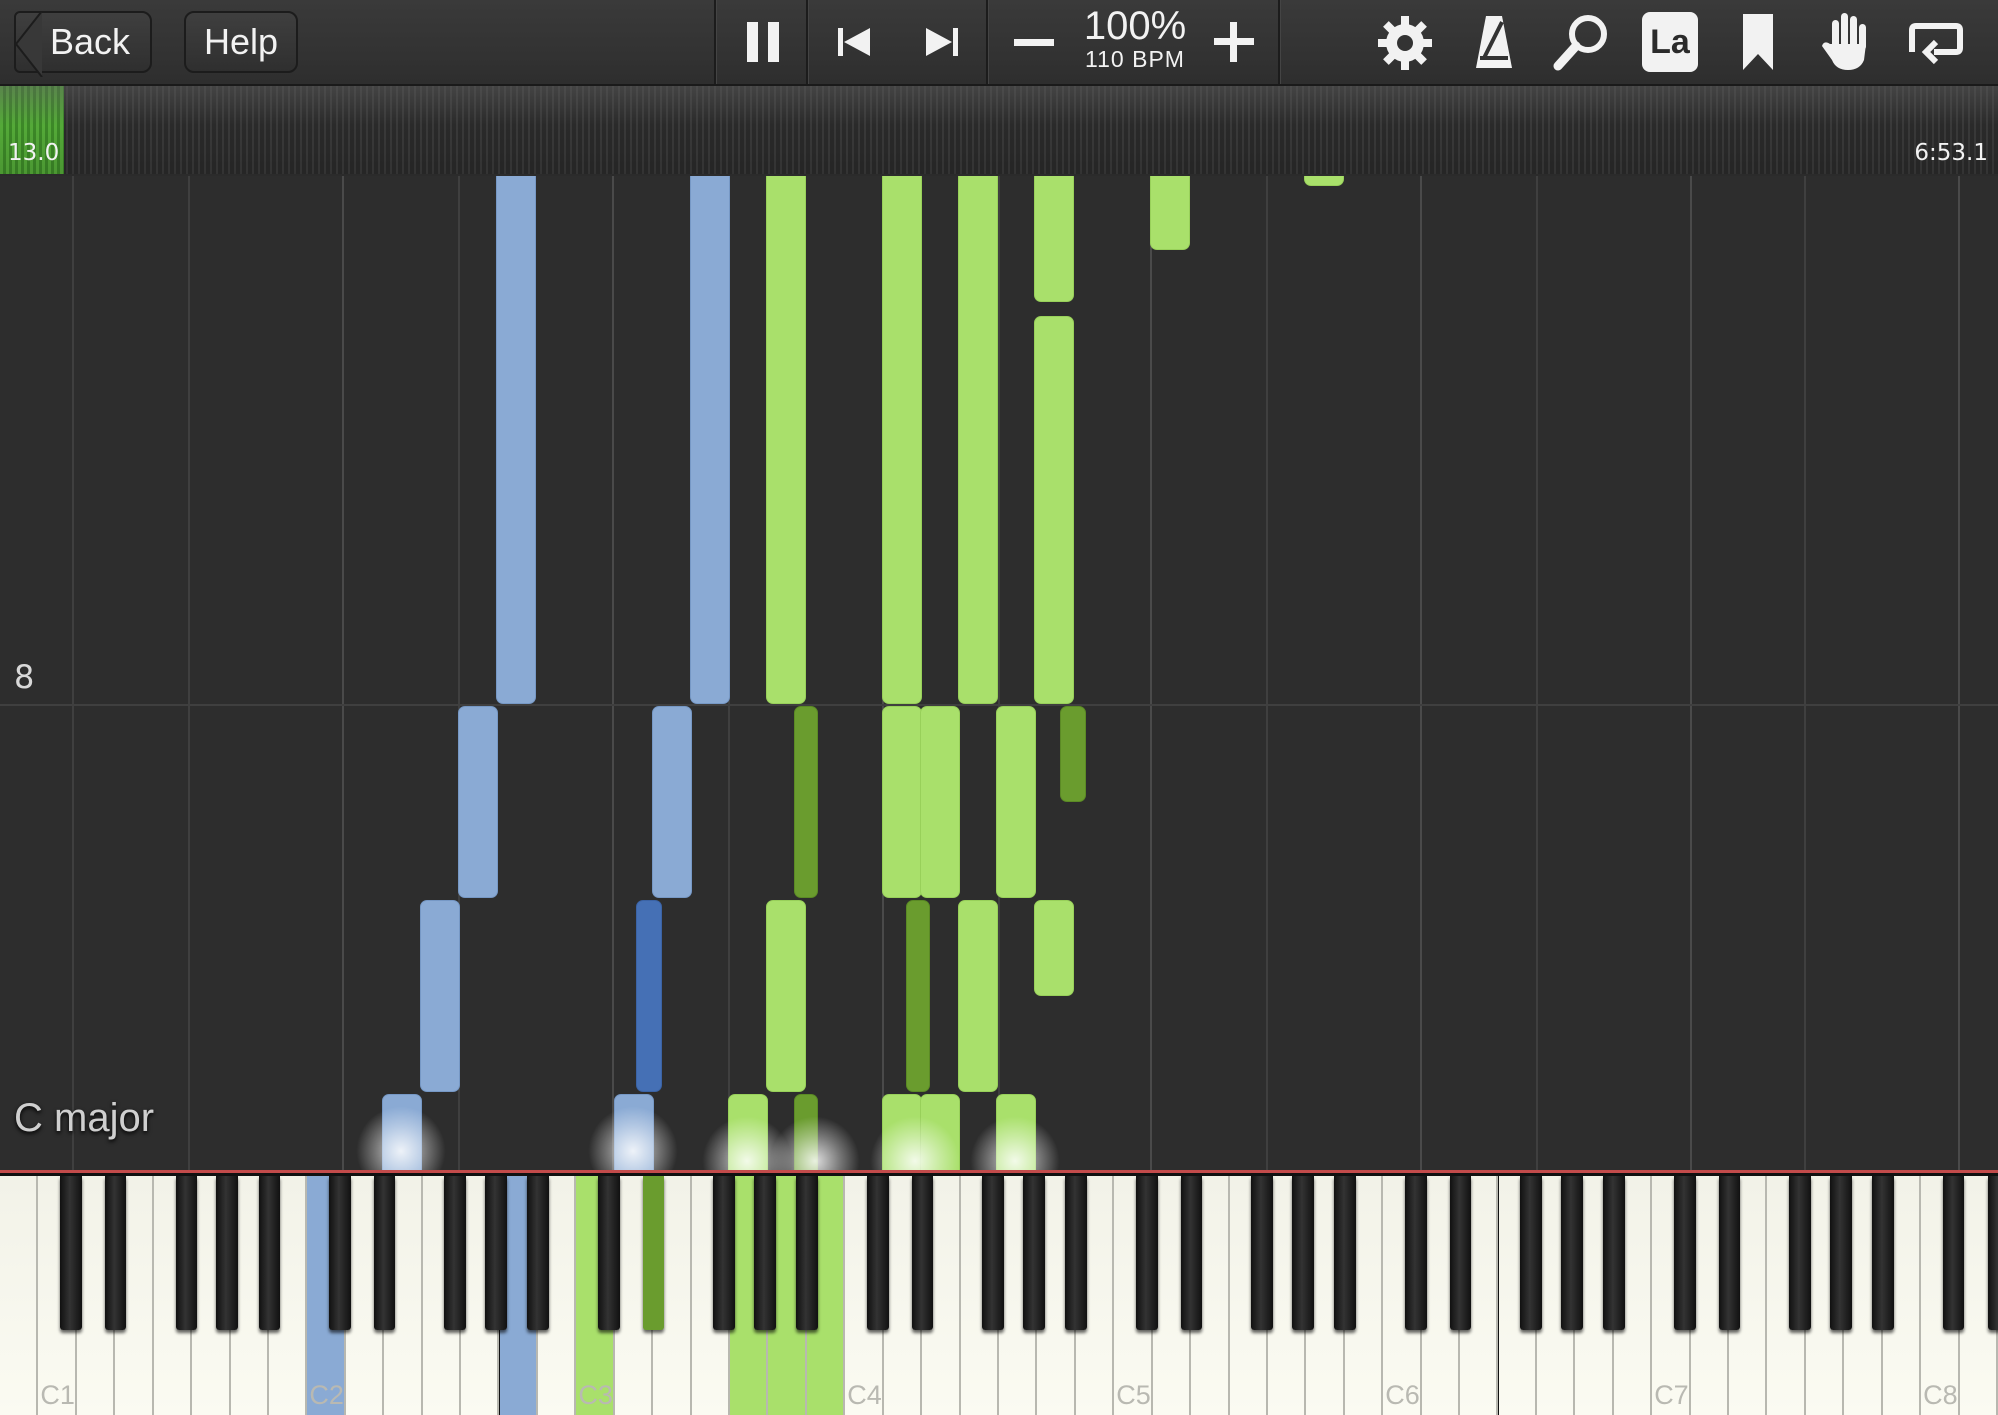 This screenshot has height=1415, width=1998. What do you see at coordinates (1135, 59) in the screenshot?
I see `tempo-bpm: 110 BPM` at bounding box center [1135, 59].